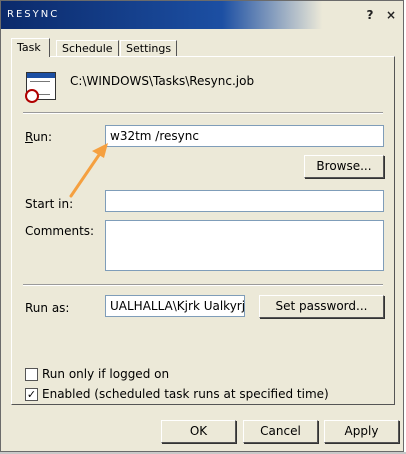 The width and height of the screenshot is (406, 454). What do you see at coordinates (244, 136) in the screenshot?
I see `run-command-input: w32tm /resync` at bounding box center [244, 136].